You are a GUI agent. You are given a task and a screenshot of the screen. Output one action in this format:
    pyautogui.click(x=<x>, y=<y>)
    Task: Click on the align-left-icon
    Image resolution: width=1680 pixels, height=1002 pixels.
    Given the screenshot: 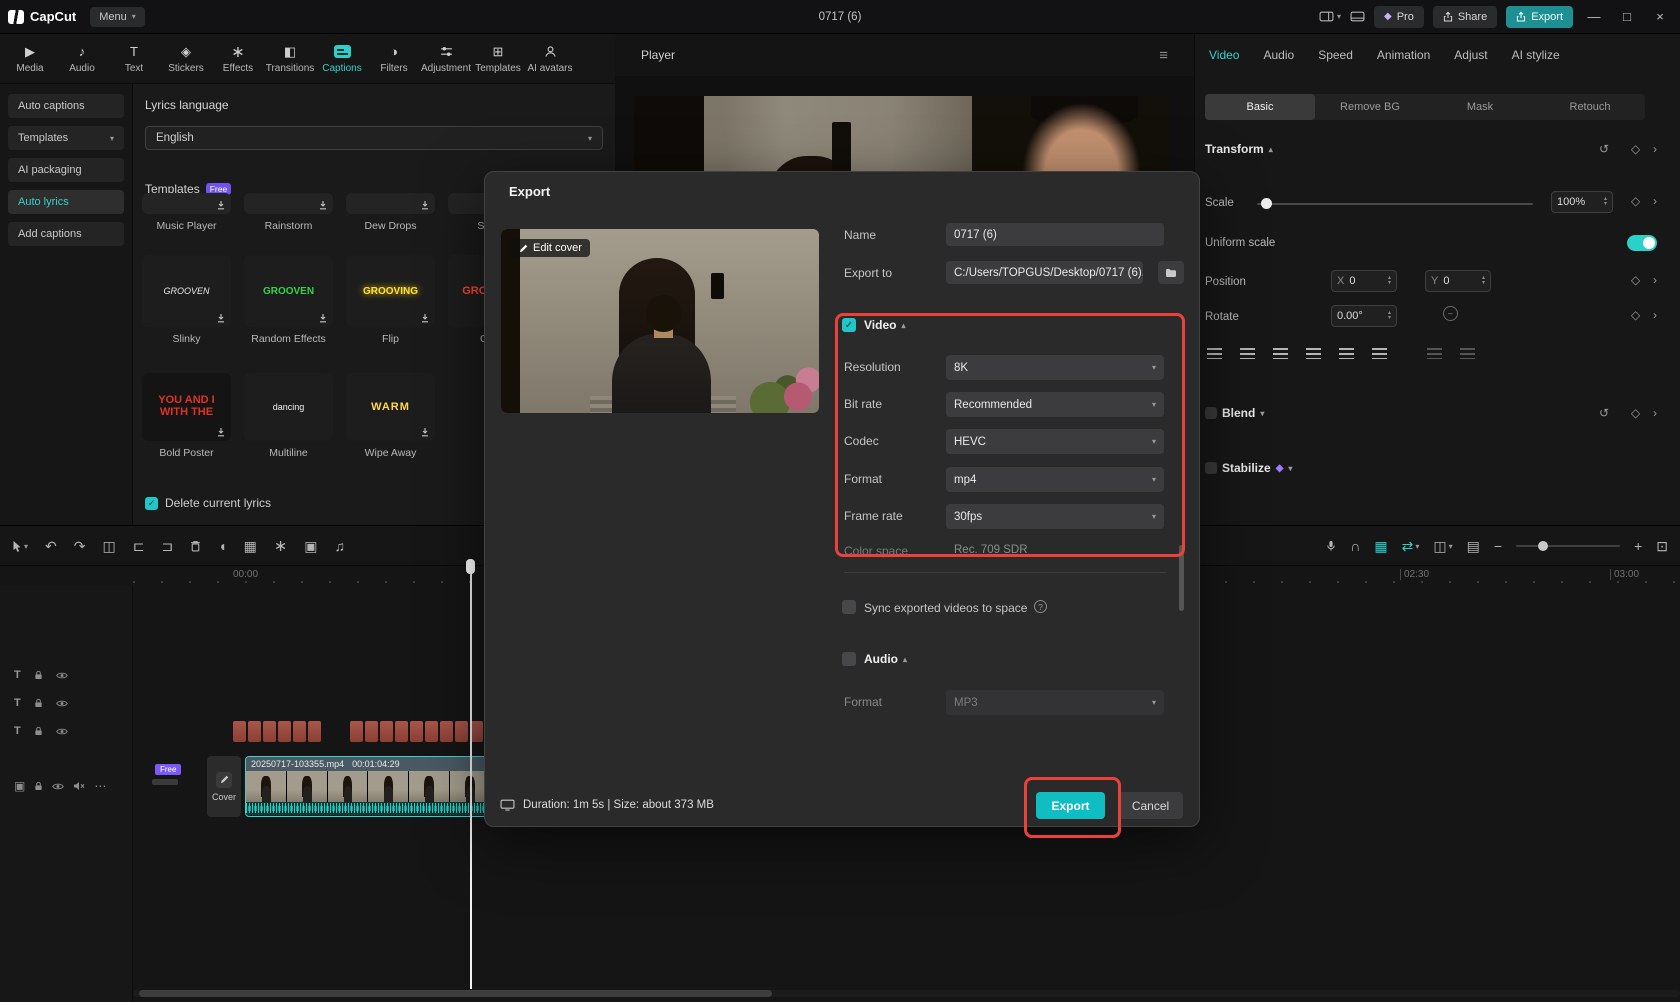 What is the action you would take?
    pyautogui.click(x=1214, y=353)
    